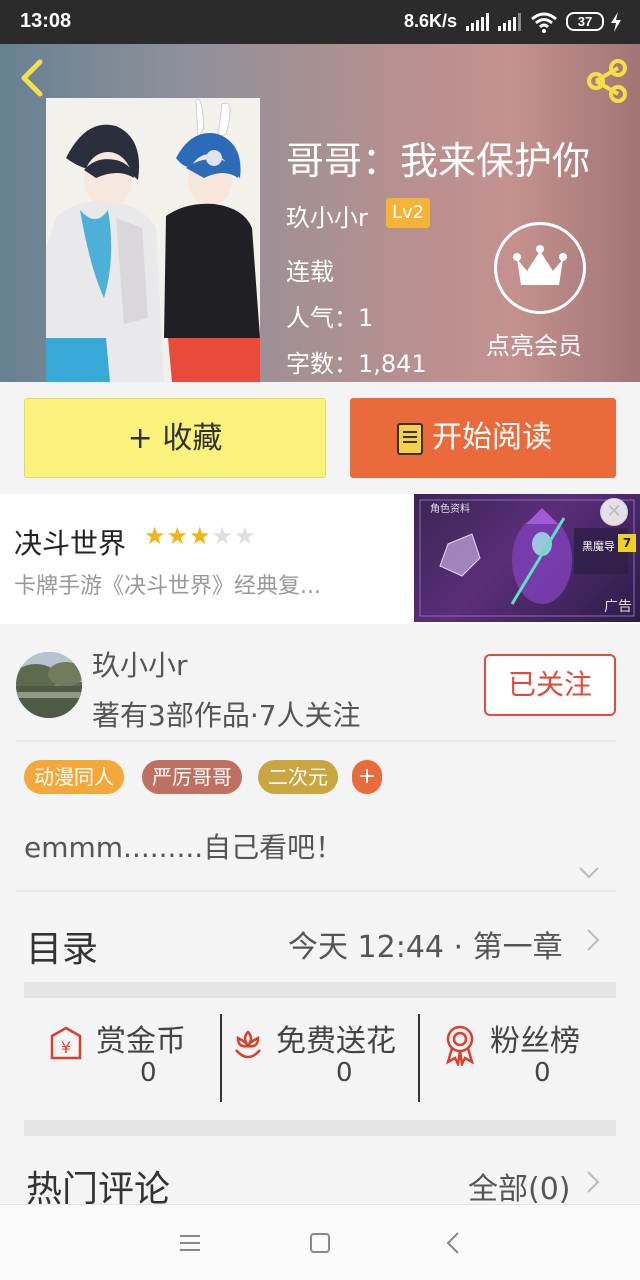  I want to click on ad-image-caption-name: 黑魔导, so click(598, 546).